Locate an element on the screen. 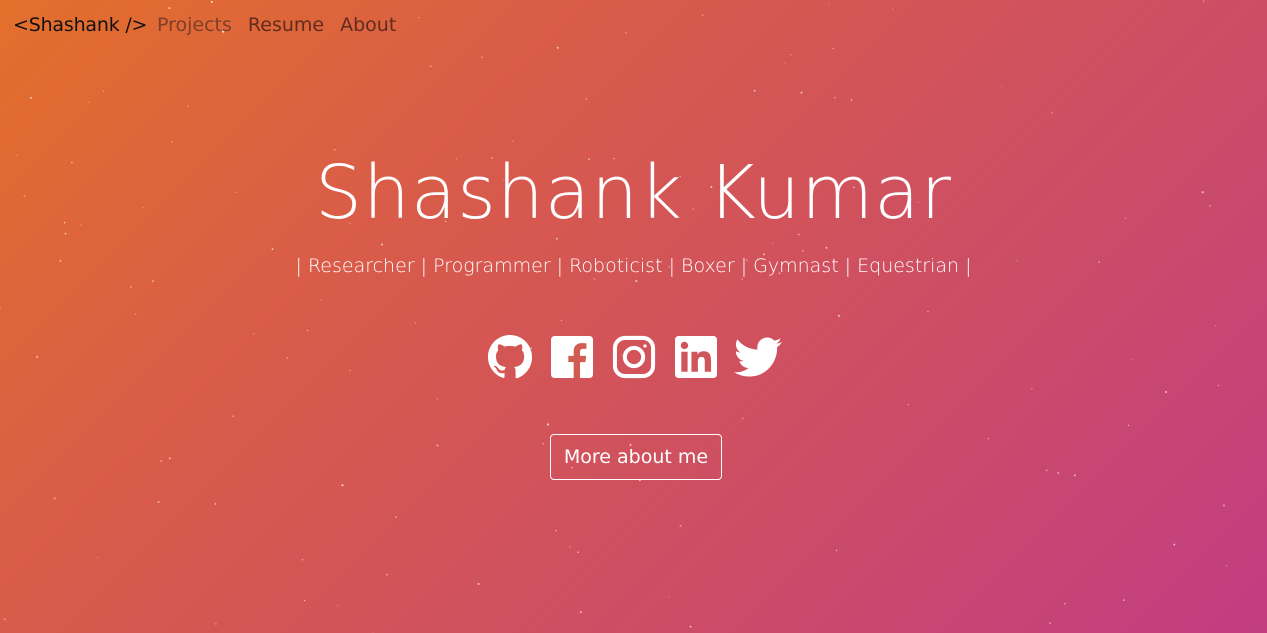 Image resolution: width=1267 pixels, height=633 pixels. github-glyph is located at coordinates (509, 356).